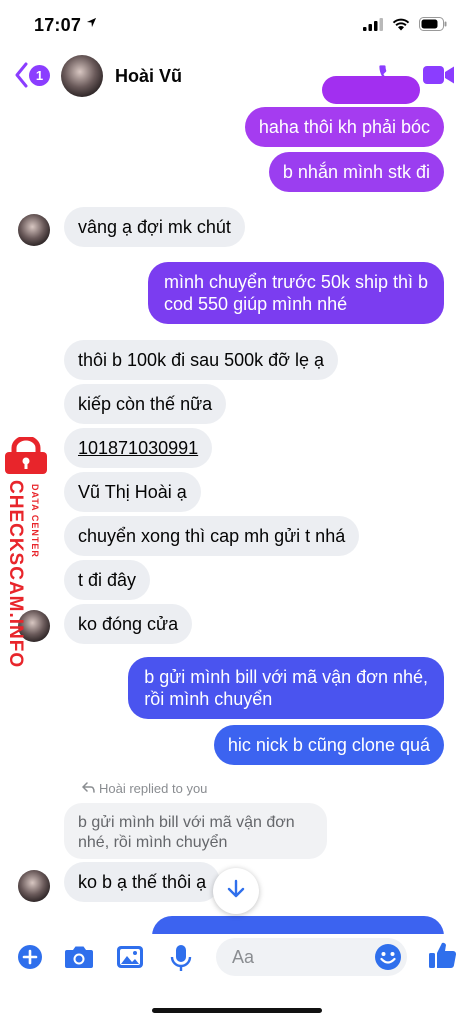  What do you see at coordinates (88, 788) in the screenshot?
I see `reply-arrow-icon` at bounding box center [88, 788].